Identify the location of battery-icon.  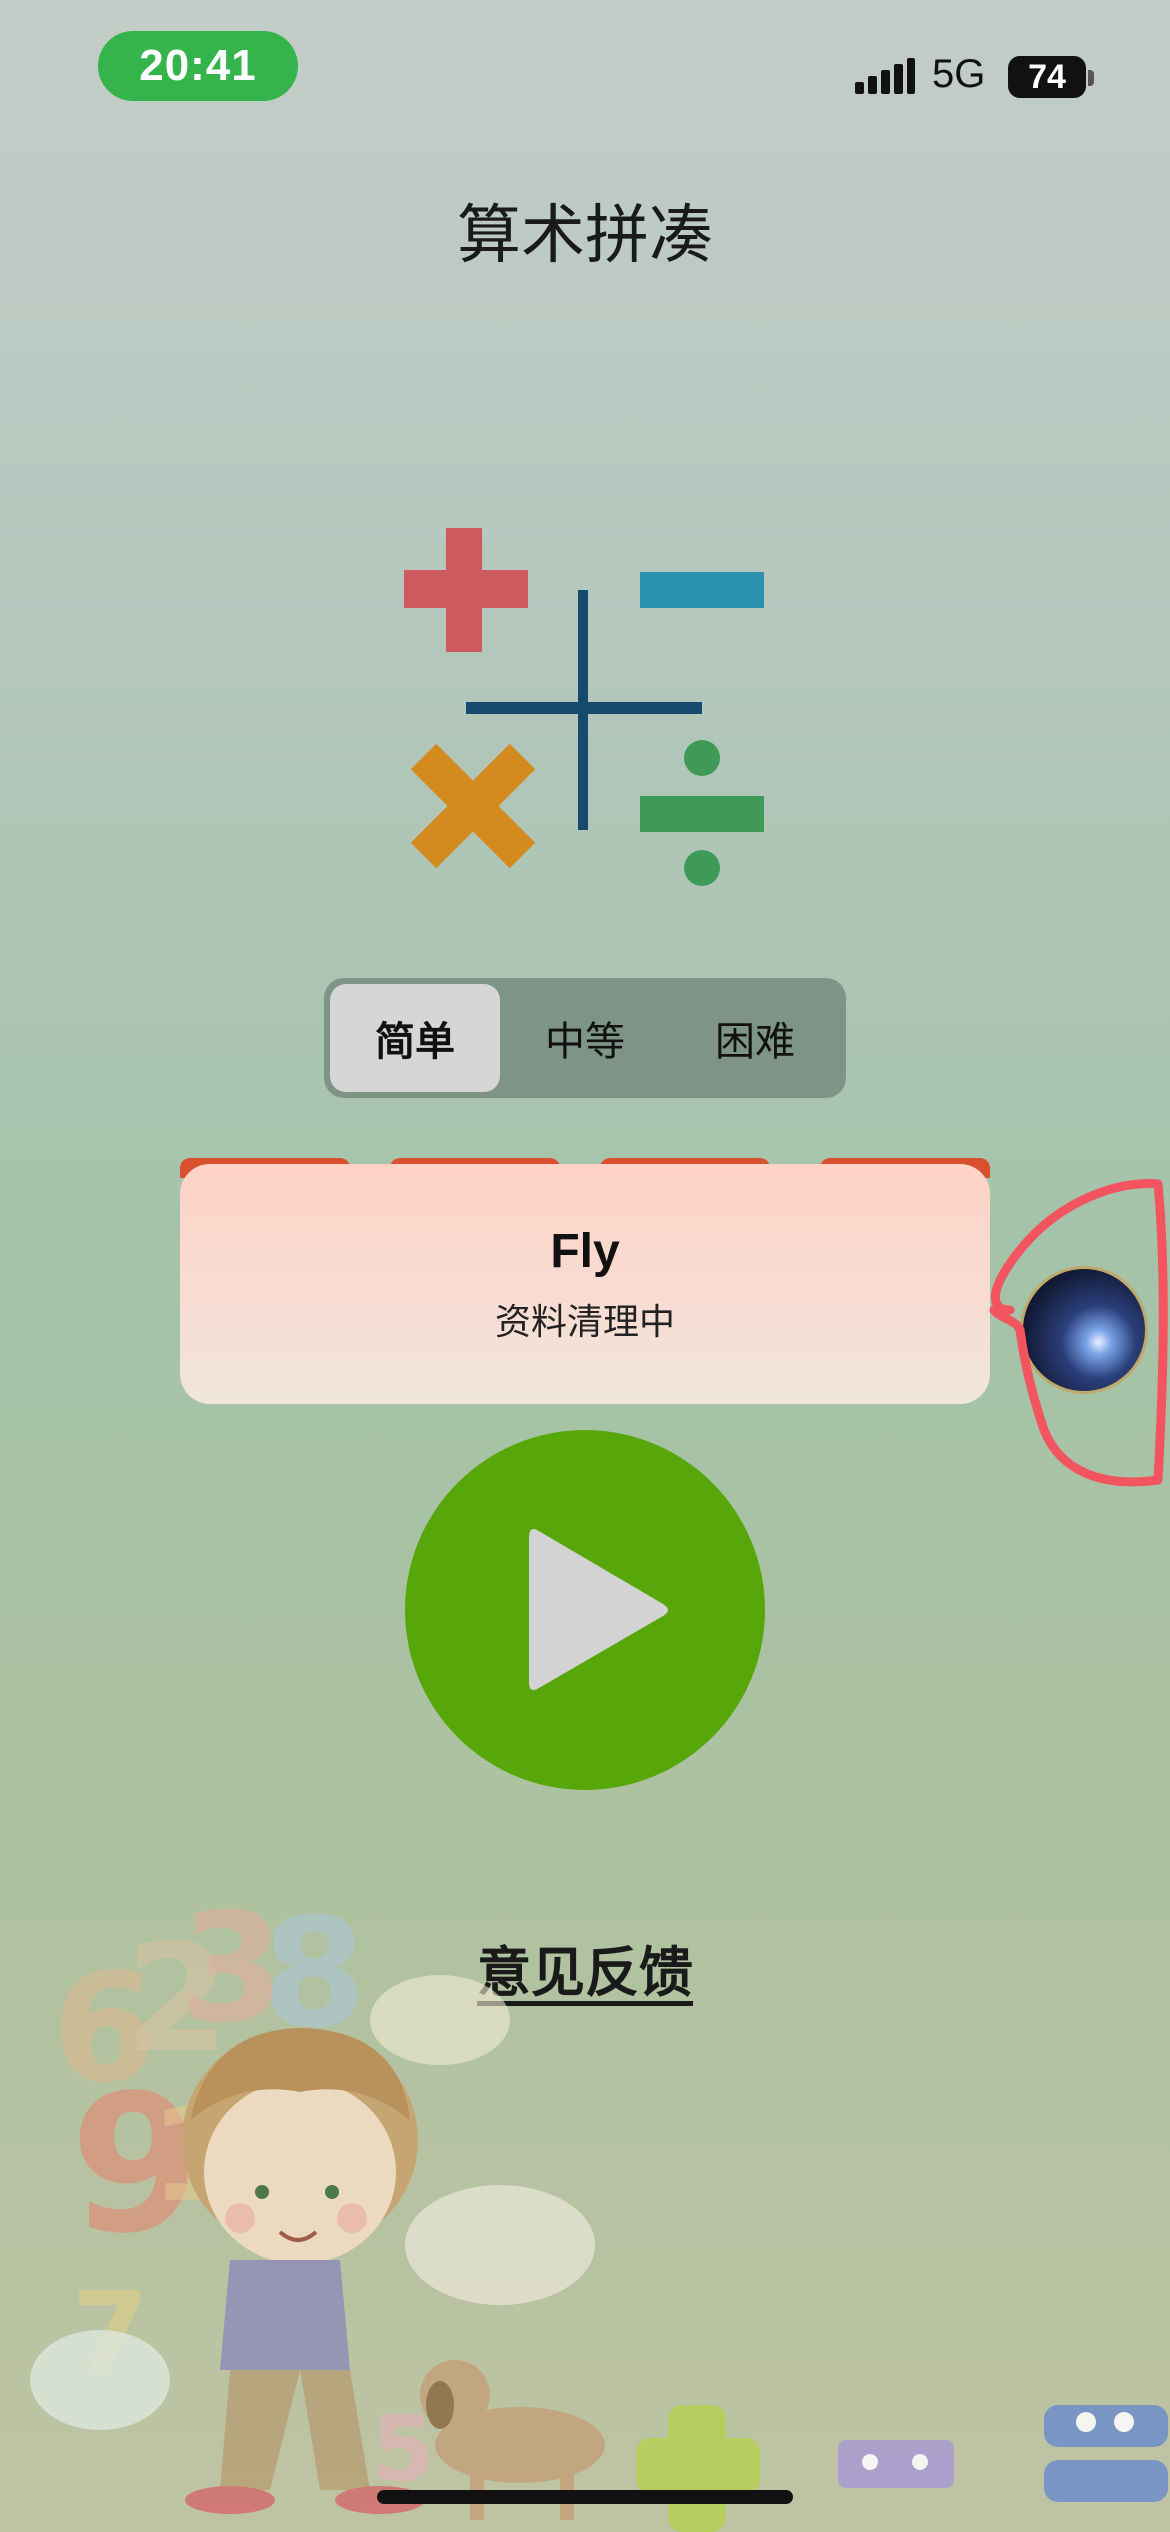
(1091, 78).